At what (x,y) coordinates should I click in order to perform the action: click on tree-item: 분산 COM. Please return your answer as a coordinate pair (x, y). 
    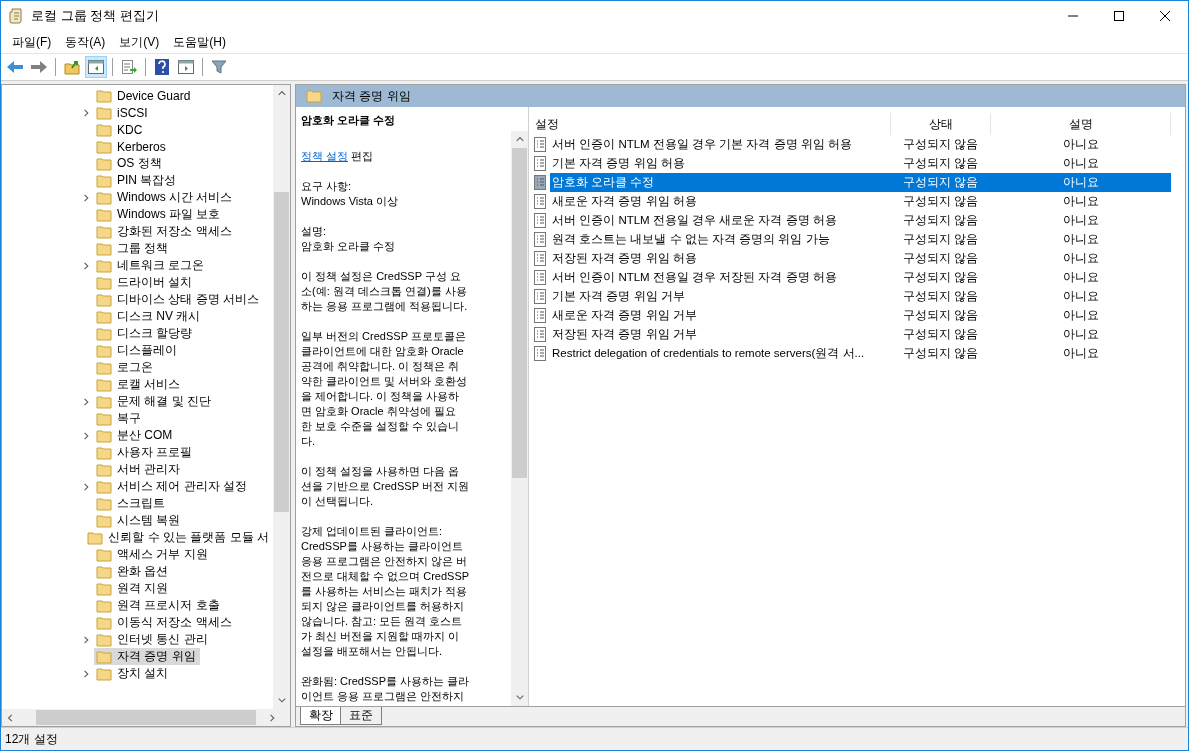
    Looking at the image, I should click on (135, 435).